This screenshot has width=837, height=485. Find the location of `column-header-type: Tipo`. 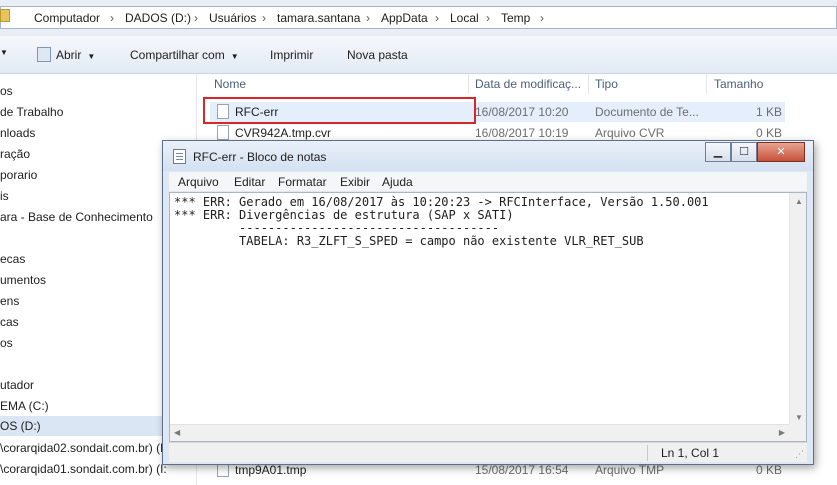

column-header-type: Tipo is located at coordinates (606, 85).